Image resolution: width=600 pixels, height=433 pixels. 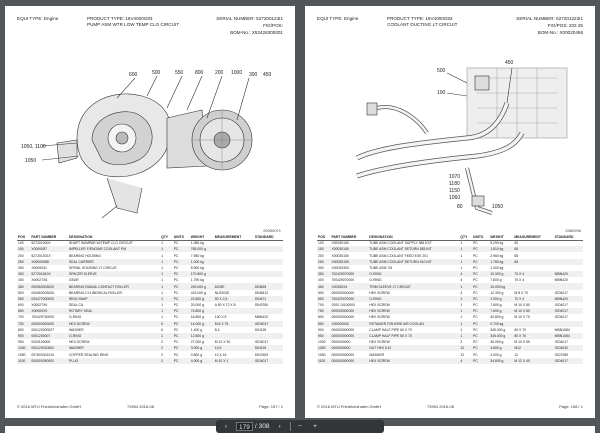 What do you see at coordinates (166, 360) in the screenshot?
I see `table-cell: 2` at bounding box center [166, 360].